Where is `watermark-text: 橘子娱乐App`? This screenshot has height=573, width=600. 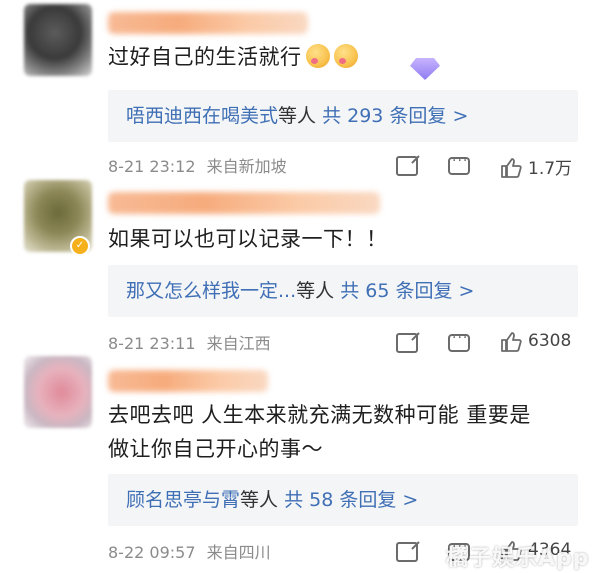 watermark-text: 橘子娱乐App is located at coordinates (518, 558).